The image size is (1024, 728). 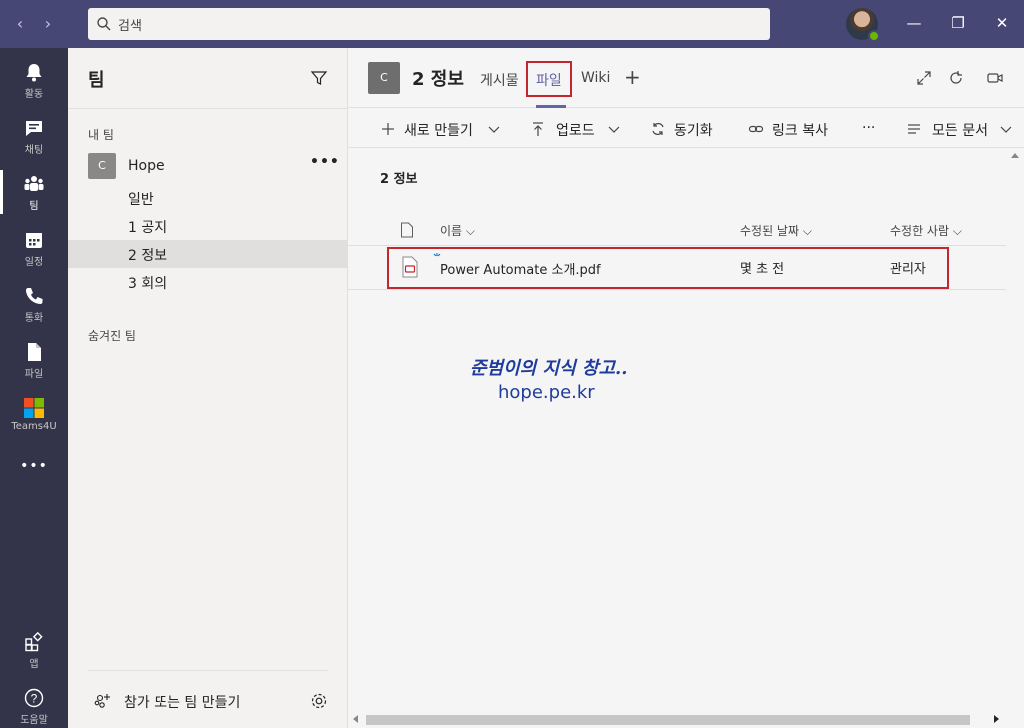 I want to click on sync-button: 동기화, so click(x=693, y=130).